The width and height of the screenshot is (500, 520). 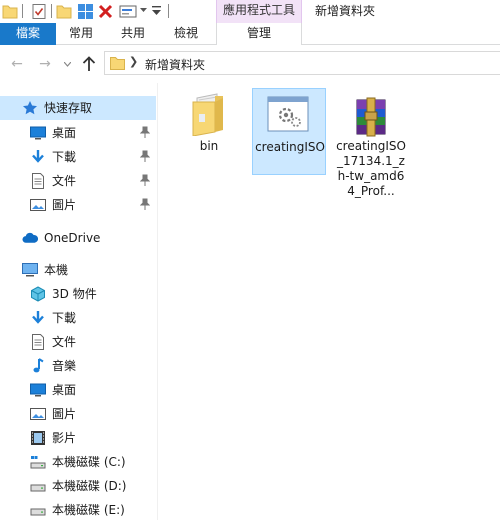 I want to click on nav-drive-e-label: 本機磁碟 (E:), so click(x=88, y=510).